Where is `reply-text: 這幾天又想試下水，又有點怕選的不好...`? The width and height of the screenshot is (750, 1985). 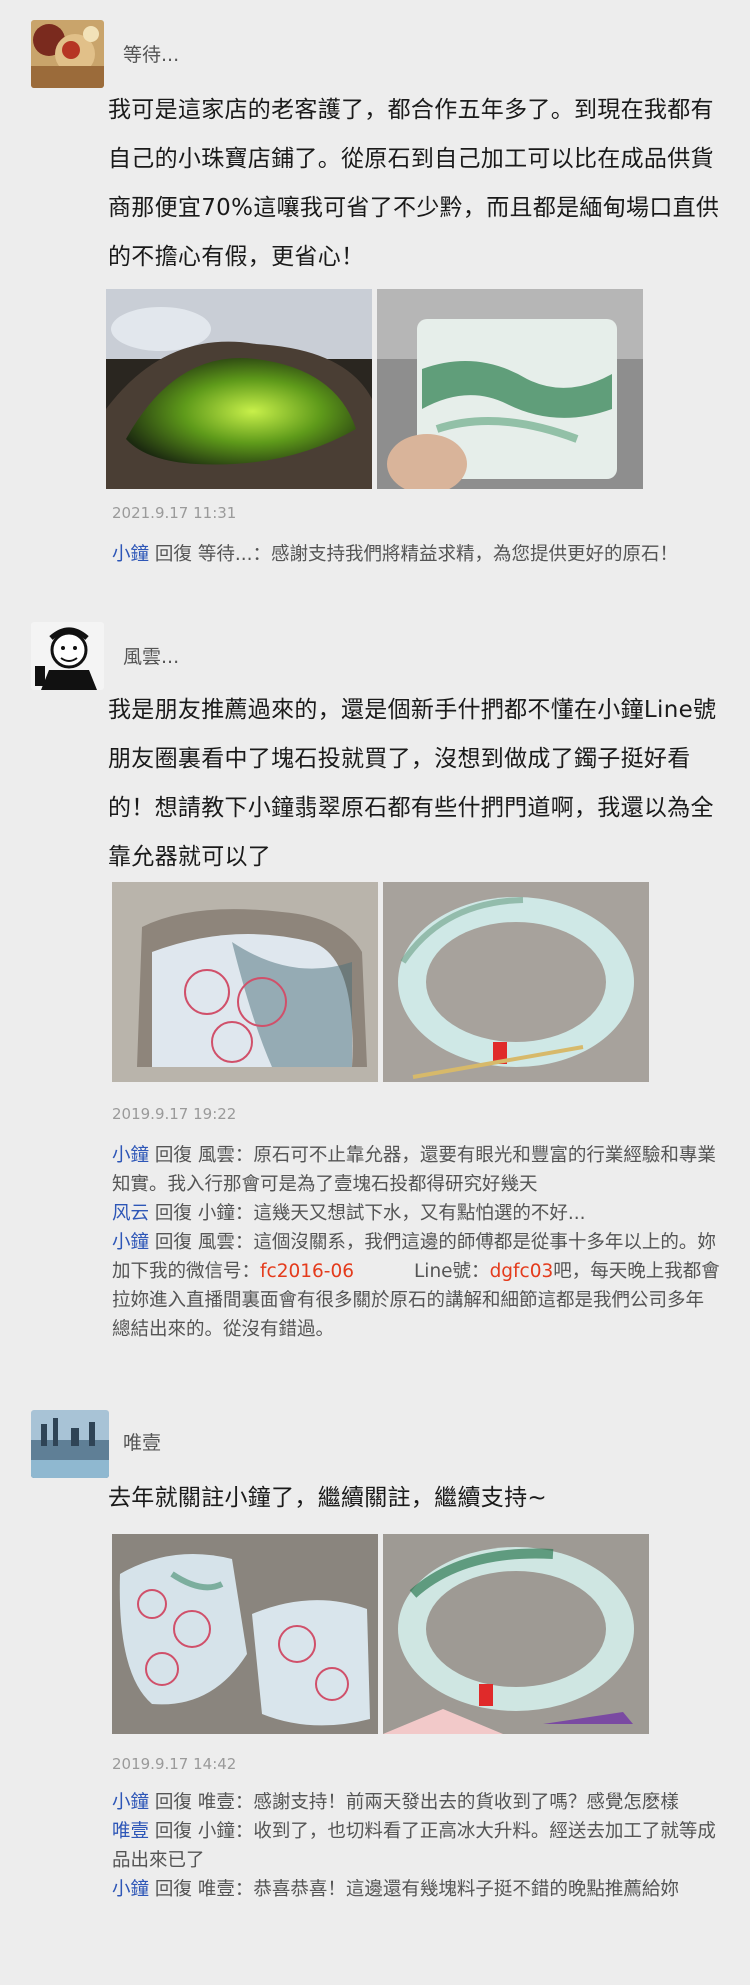
reply-text: 這幾天又想試下水，又有點怕選的不好... is located at coordinates (419, 1213).